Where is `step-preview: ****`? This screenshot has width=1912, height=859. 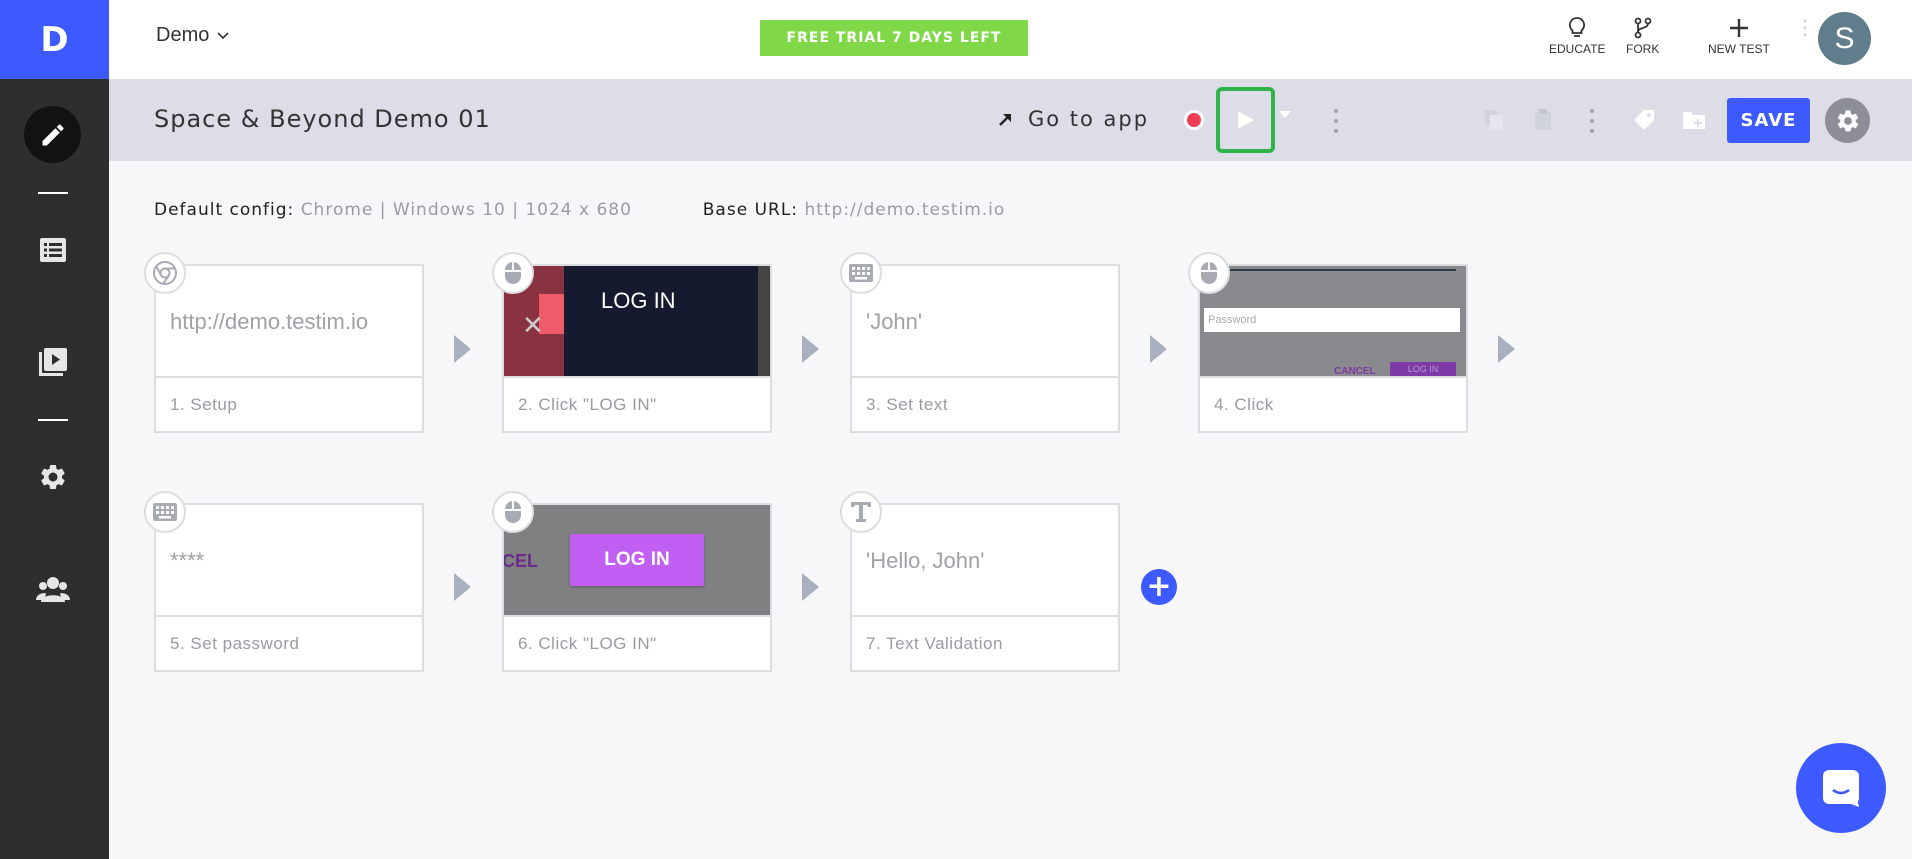
step-preview: **** is located at coordinates (187, 560).